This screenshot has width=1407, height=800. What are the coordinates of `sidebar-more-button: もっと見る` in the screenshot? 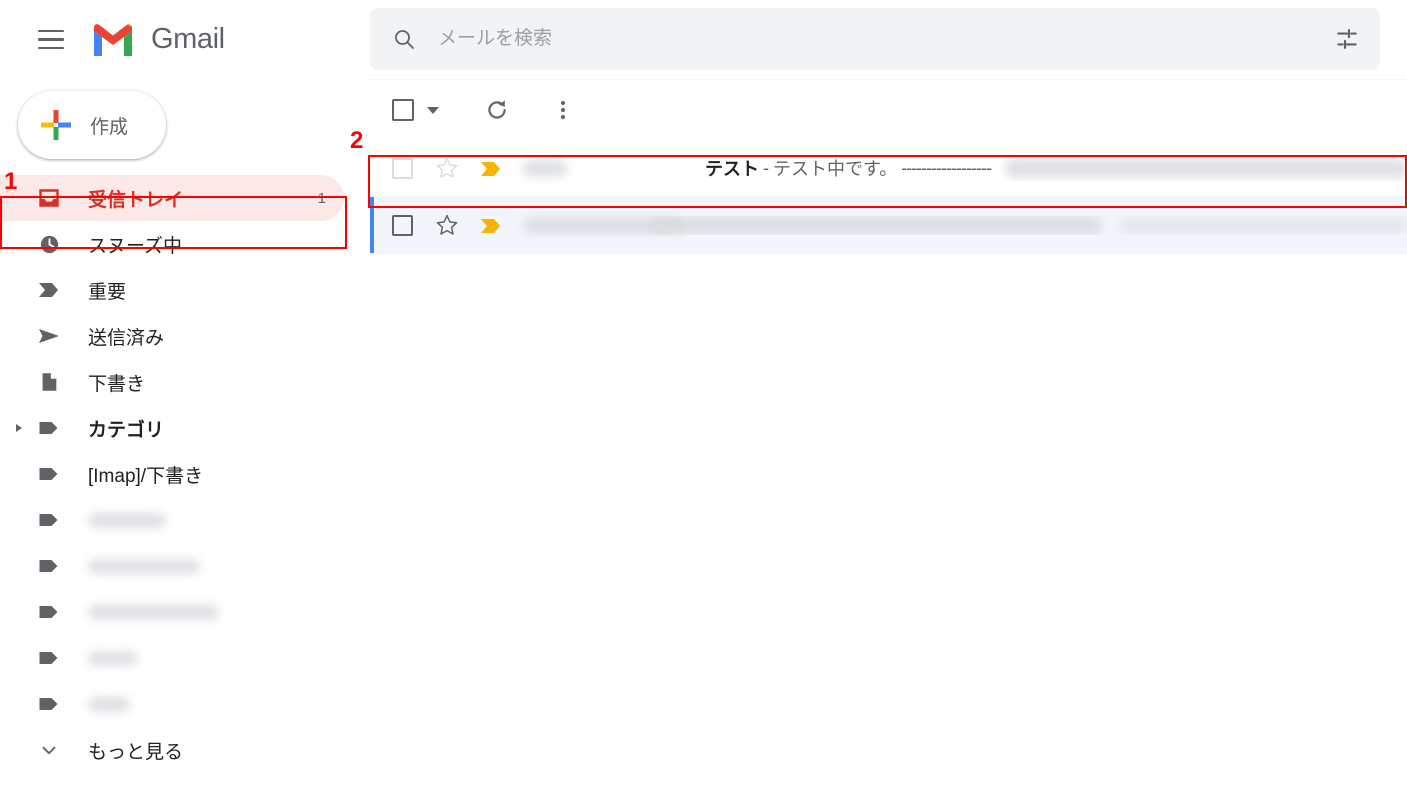 It's located at (185, 750).